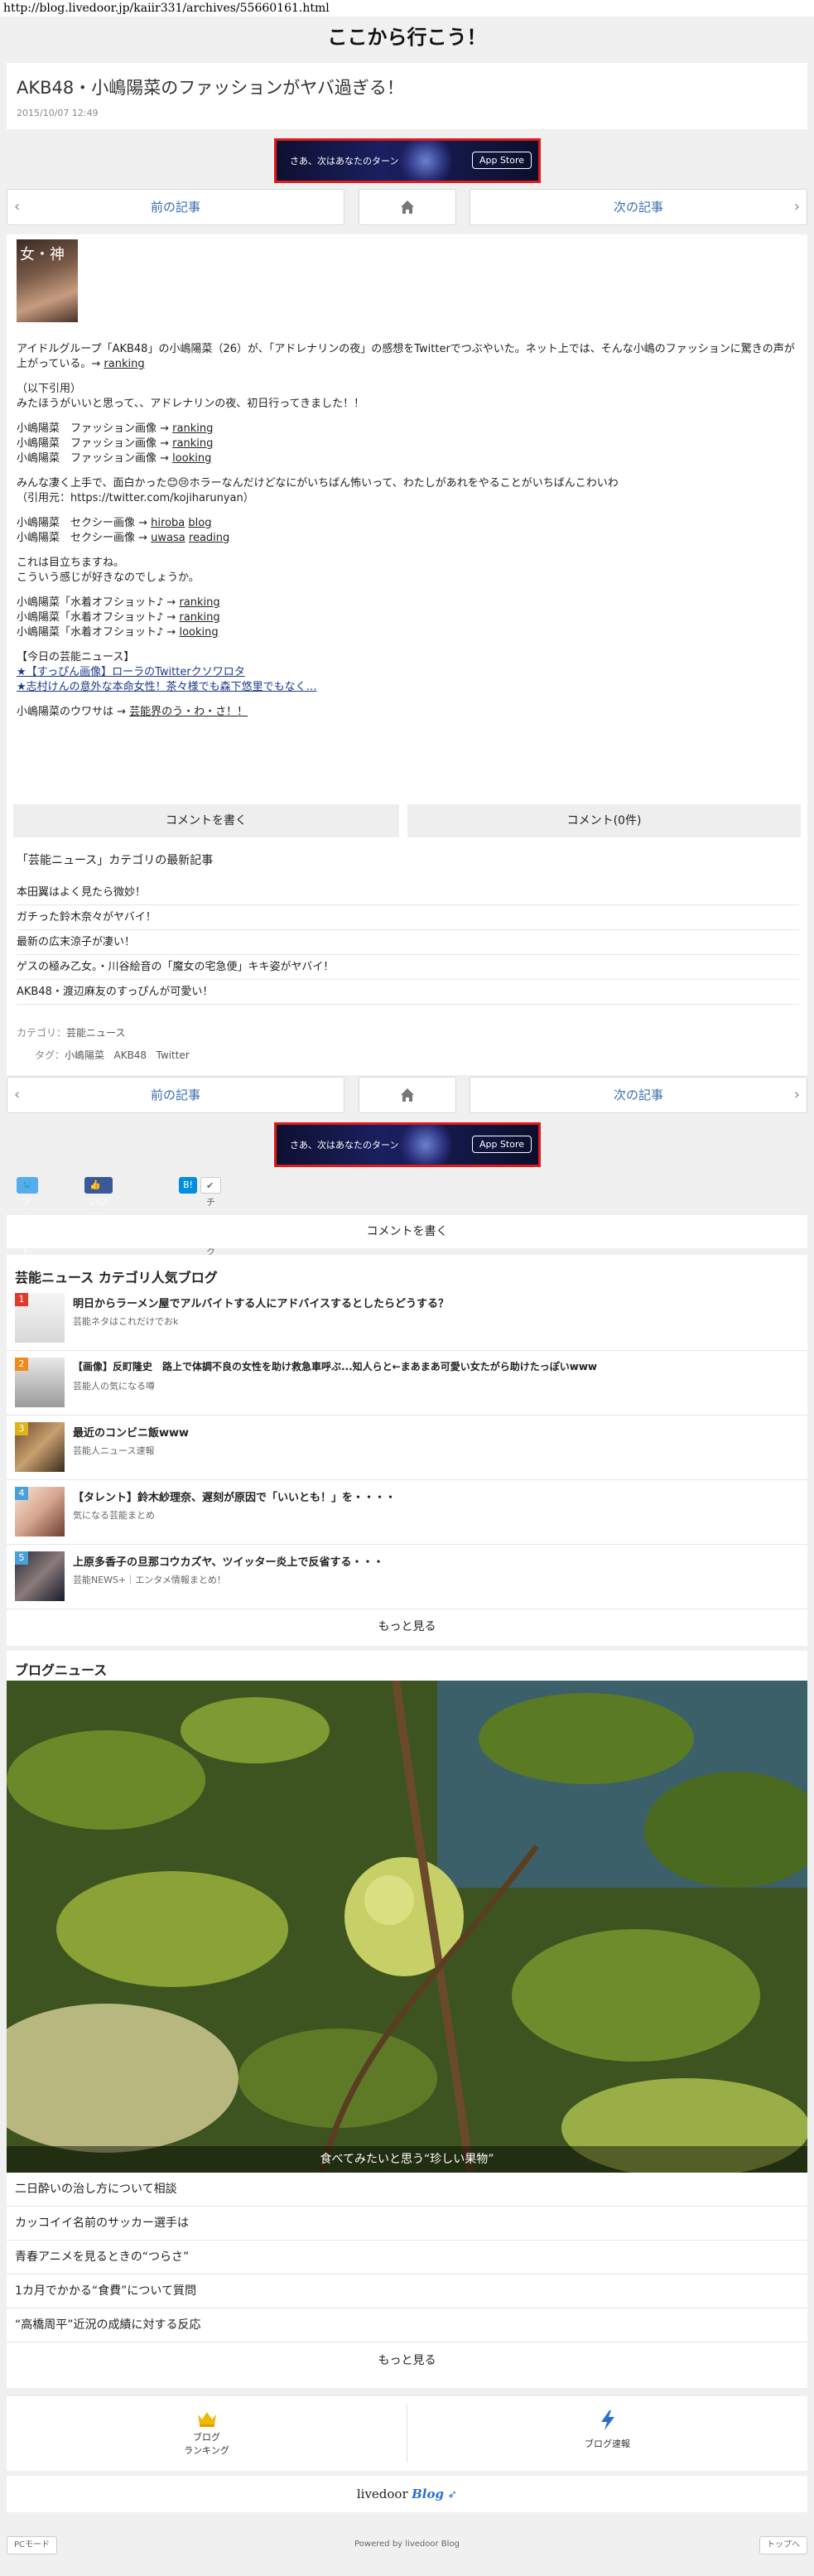  Describe the element at coordinates (206, 820) in the screenshot. I see `write-comment-button: コメントを書く` at that location.